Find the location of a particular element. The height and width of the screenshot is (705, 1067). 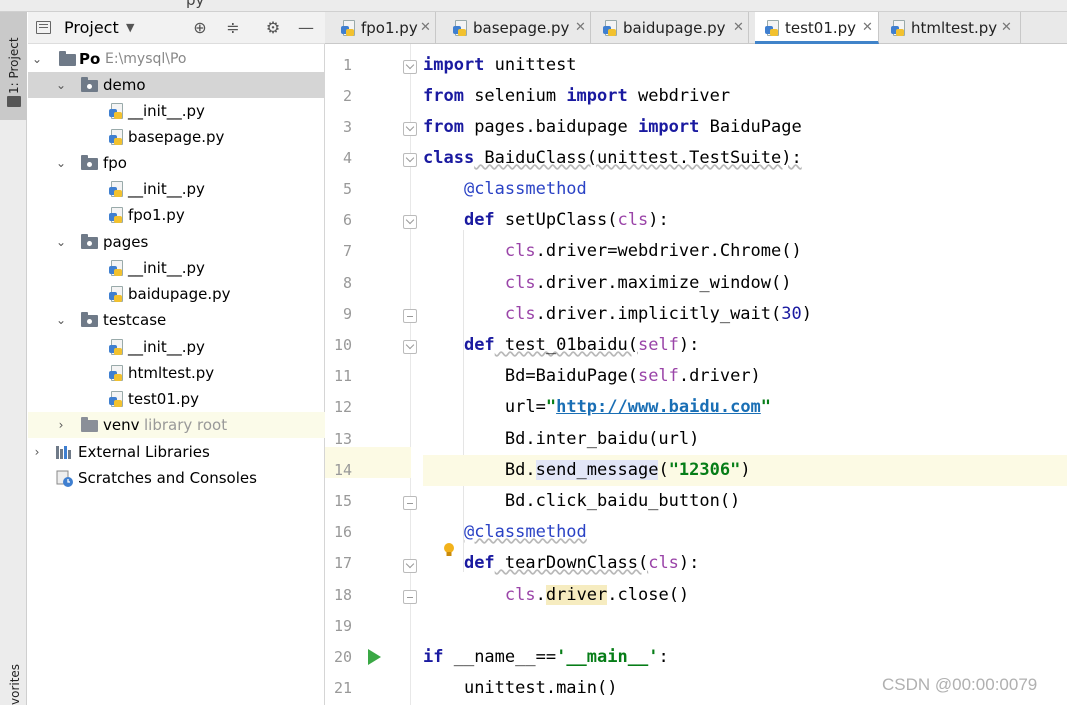

line-number: 6 is located at coordinates (347, 220).